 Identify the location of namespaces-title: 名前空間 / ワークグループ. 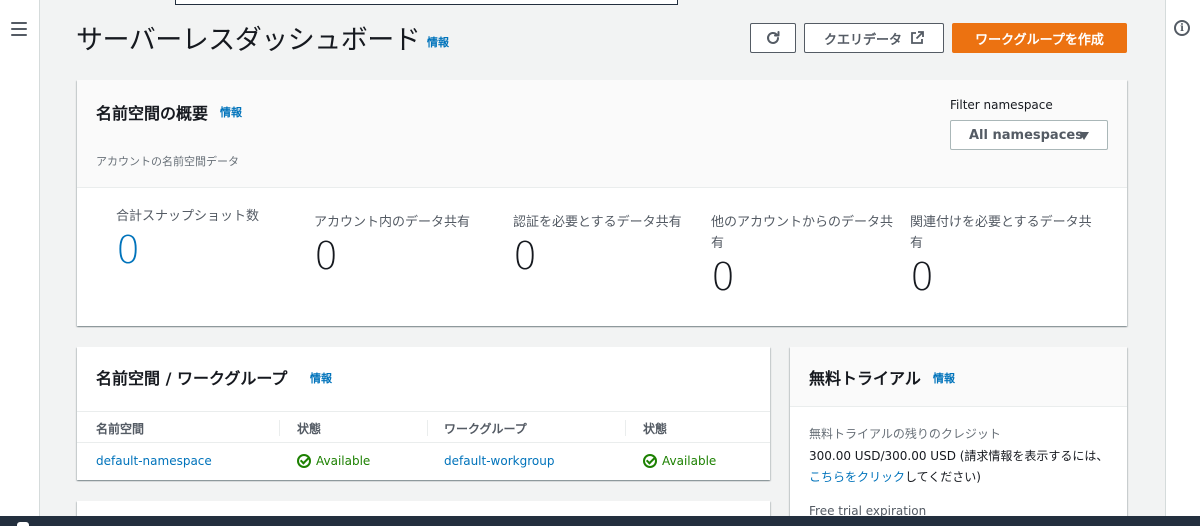
(192, 378).